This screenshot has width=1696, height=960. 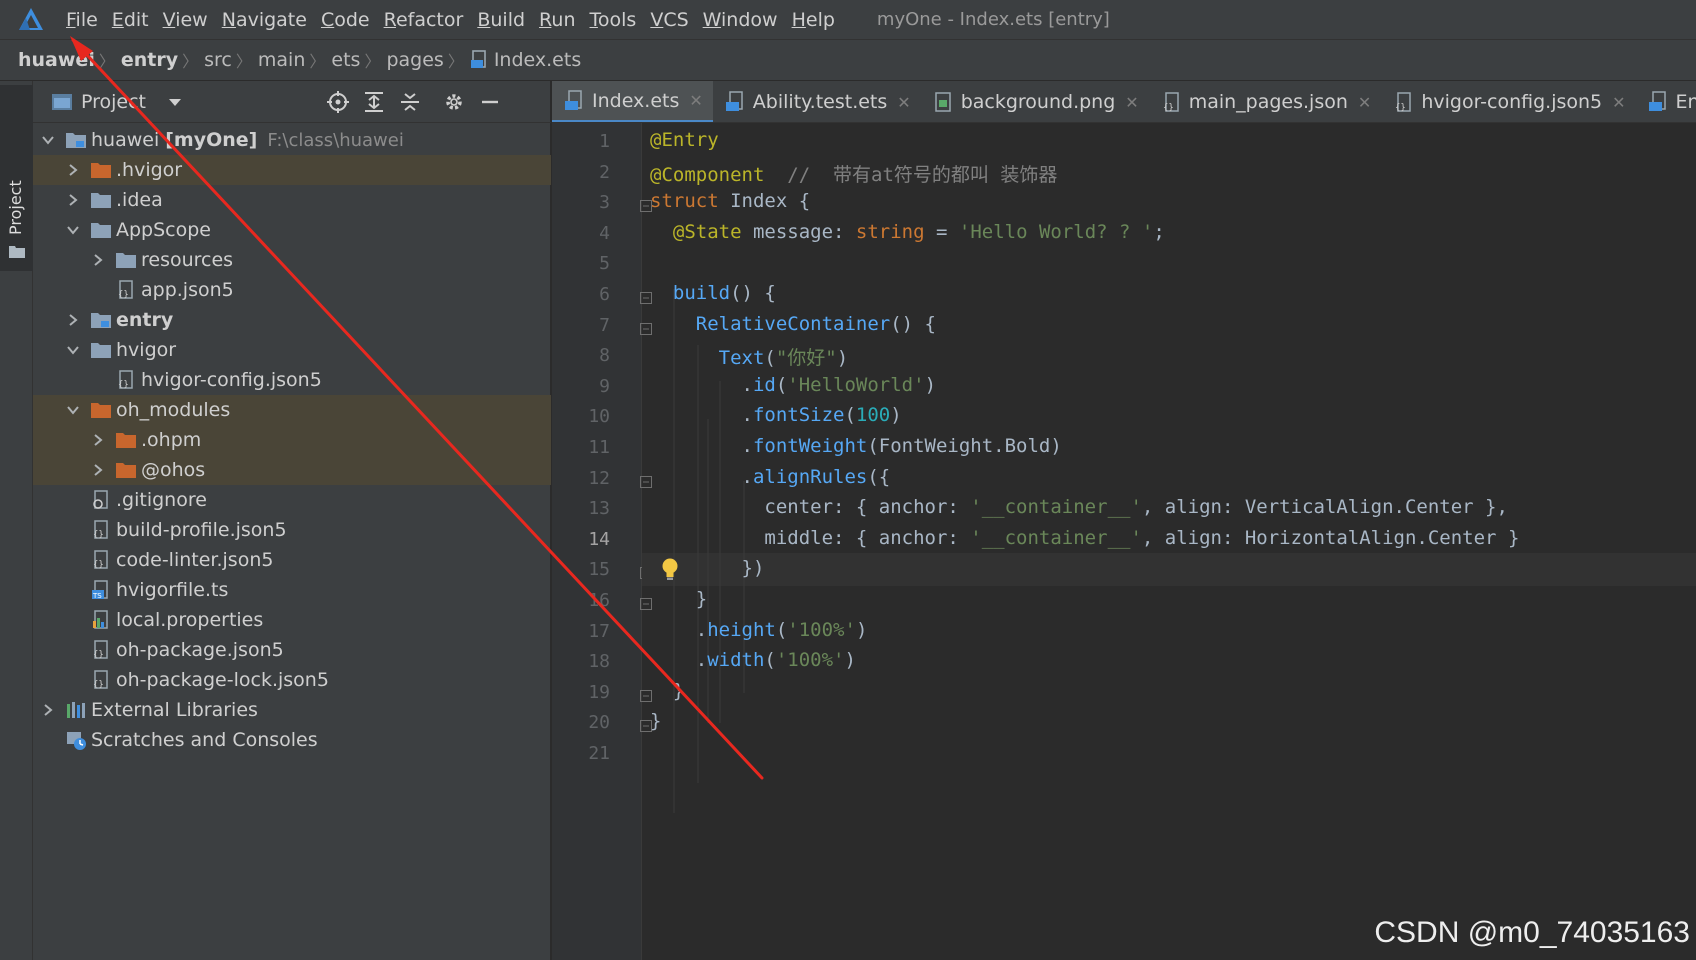 I want to click on editor-tab: {} main_pages.json ✕, so click(x=1265, y=101).